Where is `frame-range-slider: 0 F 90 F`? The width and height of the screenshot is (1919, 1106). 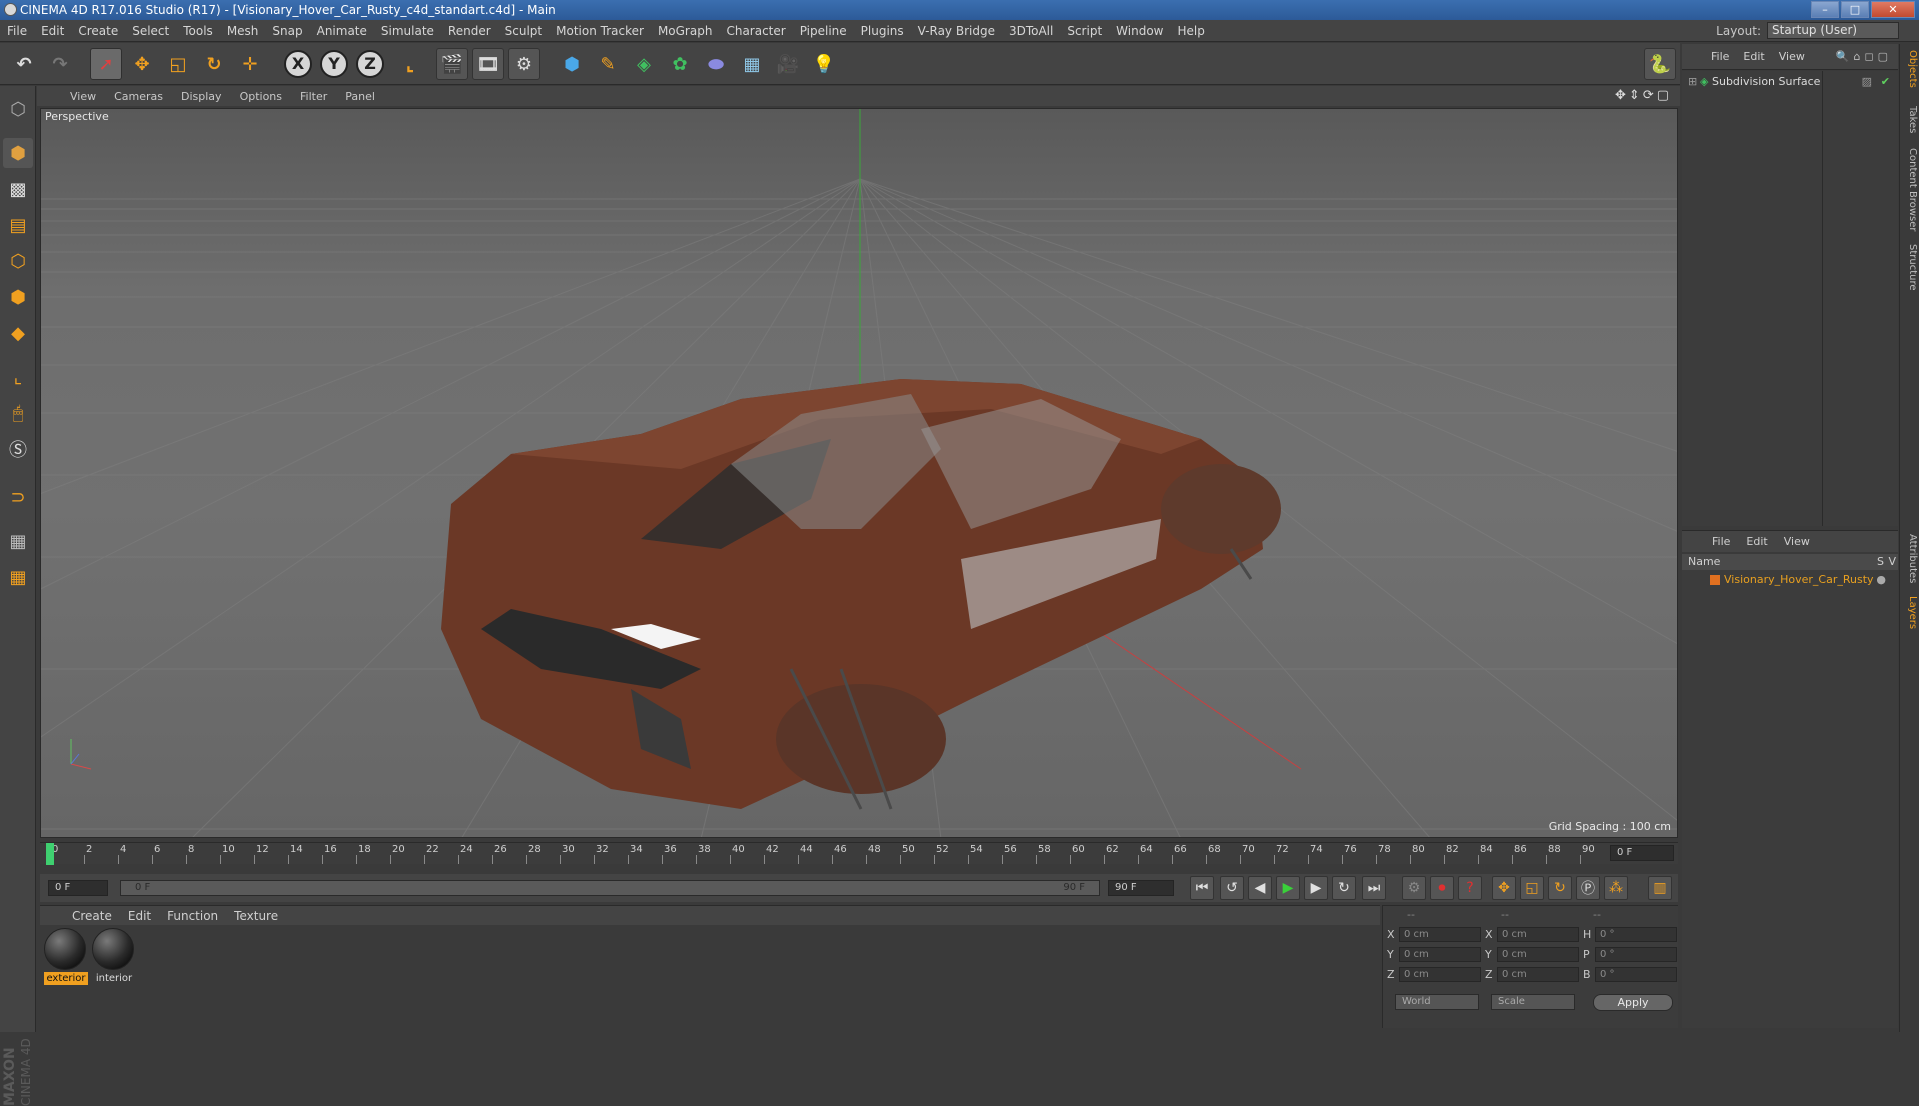
frame-range-slider: 0 F 90 F is located at coordinates (610, 888).